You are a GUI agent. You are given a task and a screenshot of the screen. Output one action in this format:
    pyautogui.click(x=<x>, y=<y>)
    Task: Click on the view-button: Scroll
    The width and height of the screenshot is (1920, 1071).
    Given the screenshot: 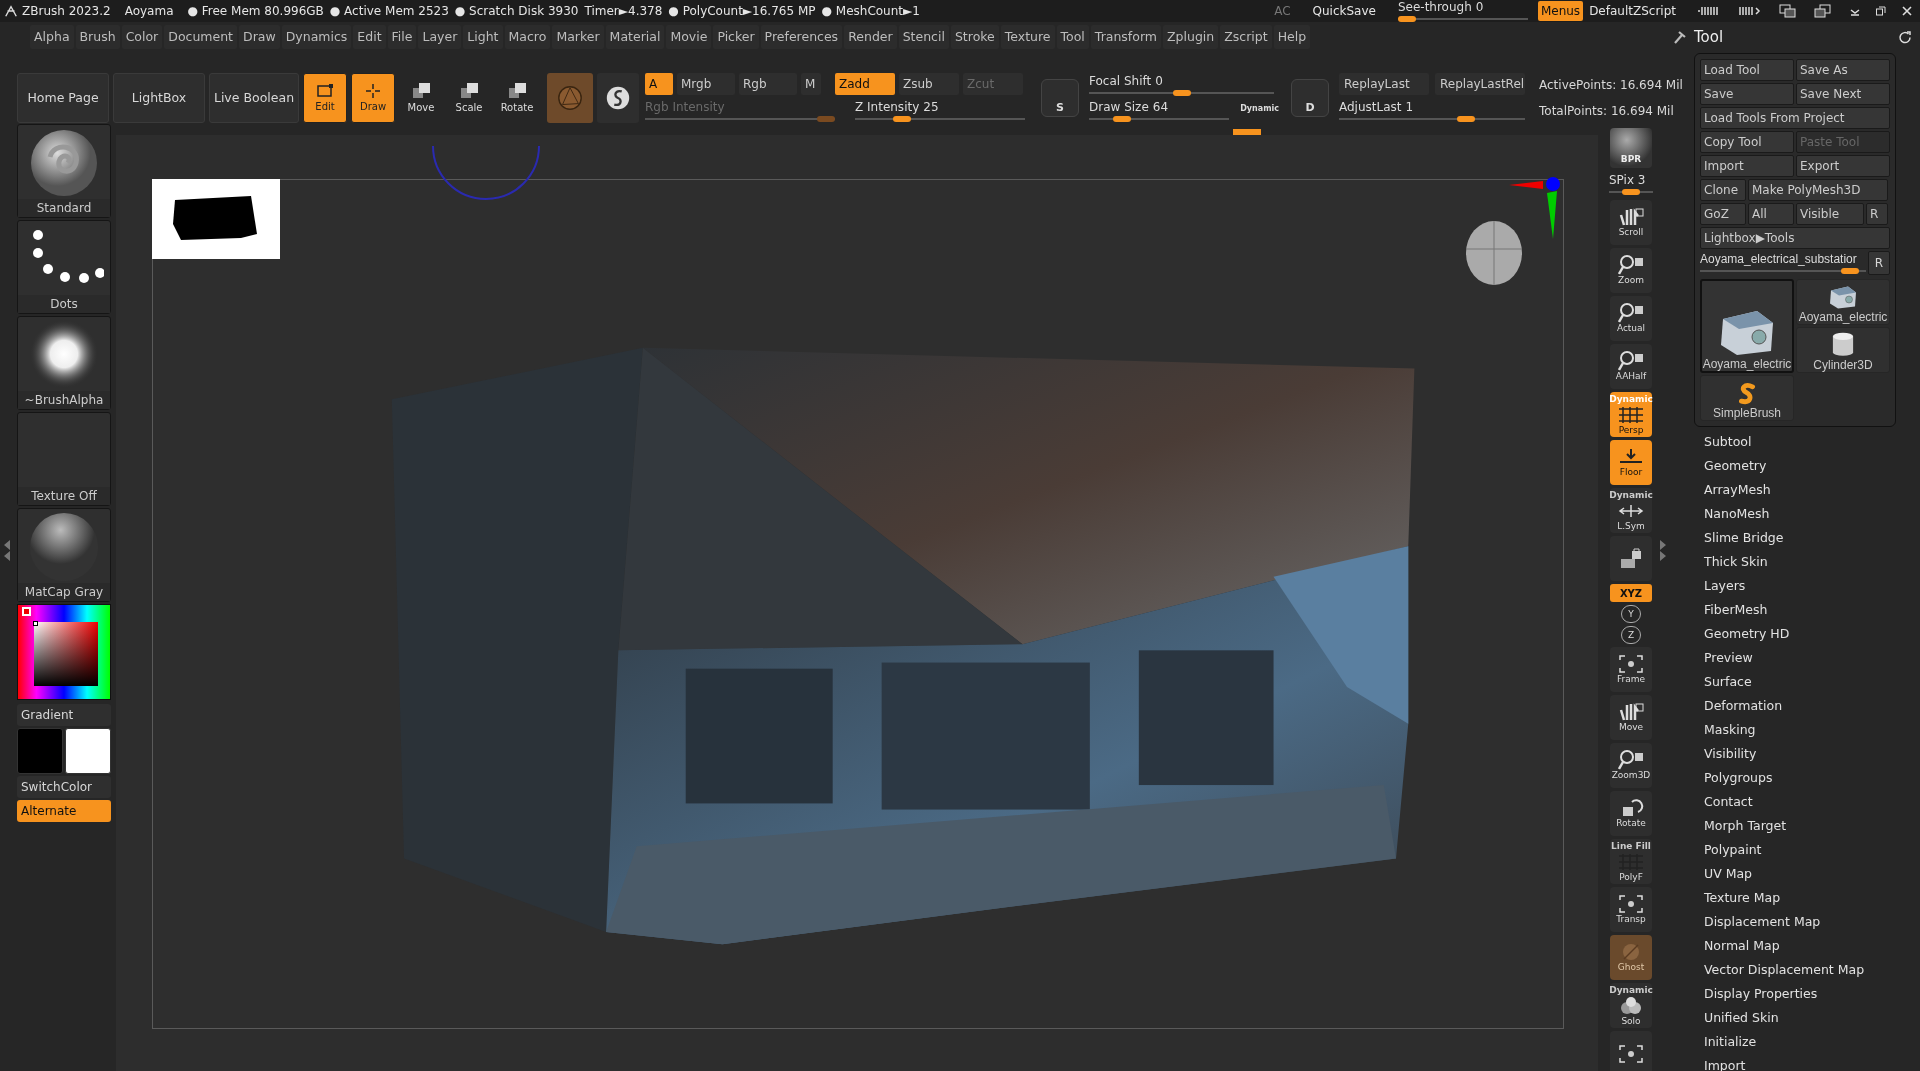 What is the action you would take?
    pyautogui.click(x=1631, y=222)
    